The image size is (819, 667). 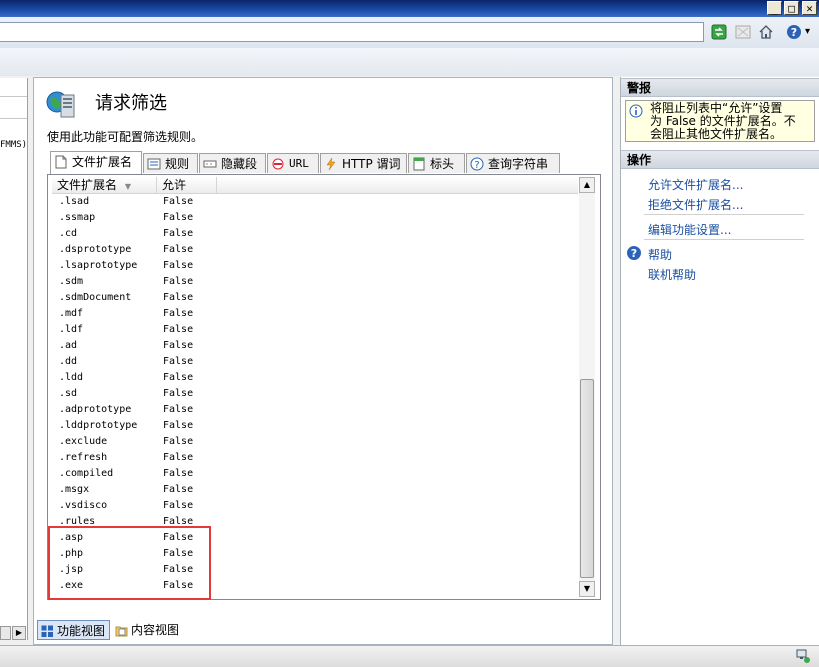 What do you see at coordinates (14, 359) in the screenshot?
I see `connections-panel` at bounding box center [14, 359].